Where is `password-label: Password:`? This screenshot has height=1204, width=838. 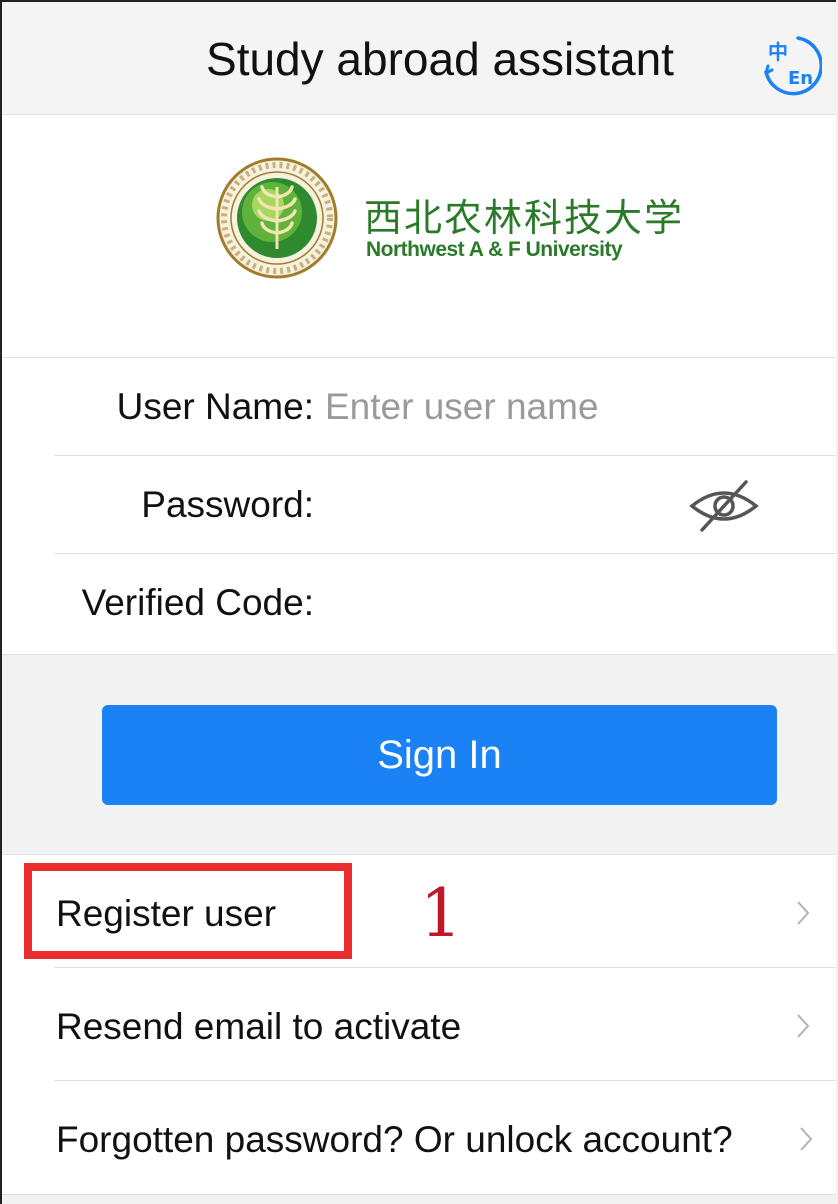
password-label: Password: is located at coordinates (227, 504).